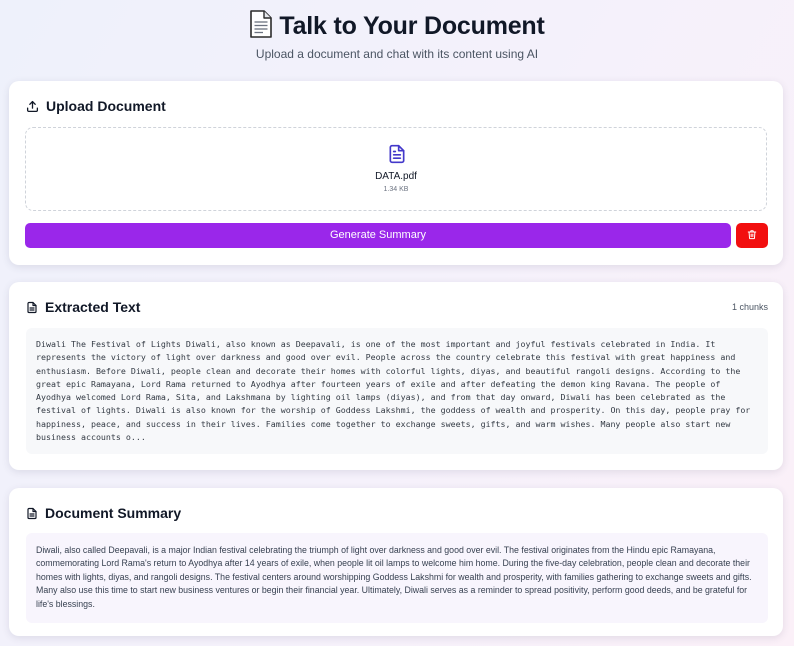  I want to click on delete-file-button, so click(752, 235).